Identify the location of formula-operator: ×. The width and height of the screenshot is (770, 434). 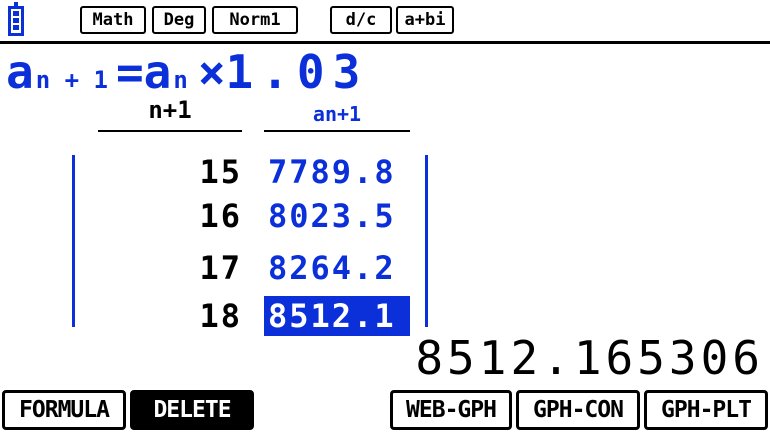
(211, 72).